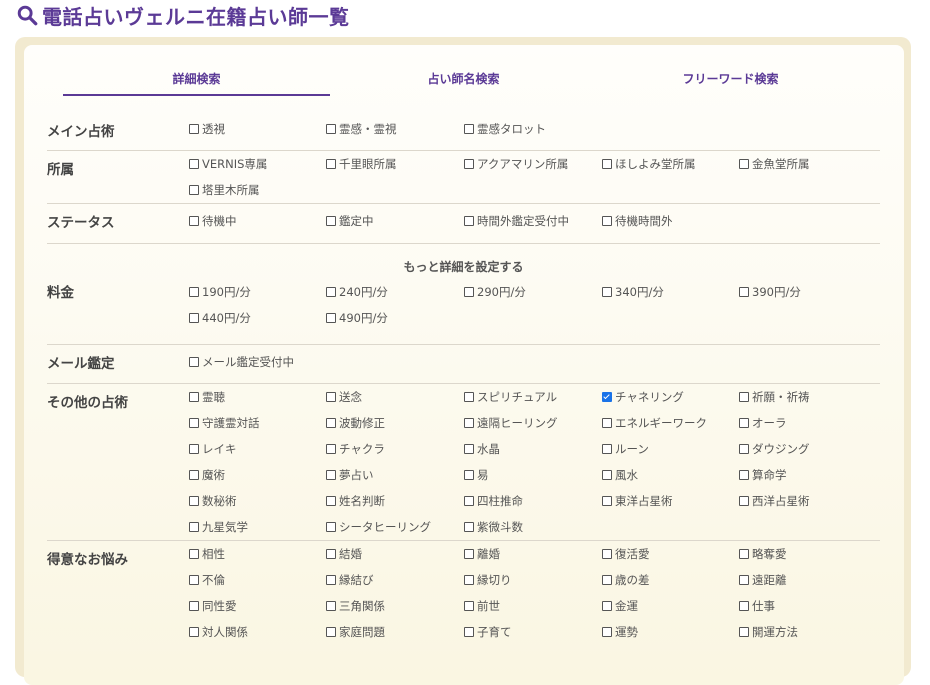 The image size is (930, 685). What do you see at coordinates (241, 362) in the screenshot?
I see `filter-option: メール鑑定受付中` at bounding box center [241, 362].